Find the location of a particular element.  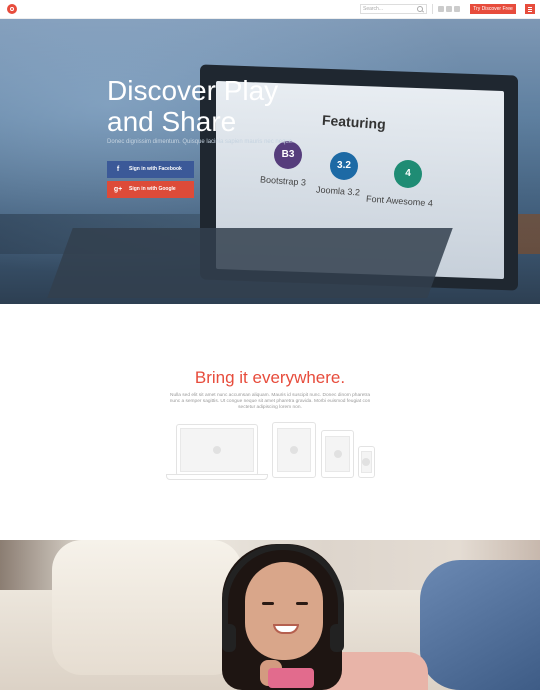

headphone-ear-right is located at coordinates (337, 638).